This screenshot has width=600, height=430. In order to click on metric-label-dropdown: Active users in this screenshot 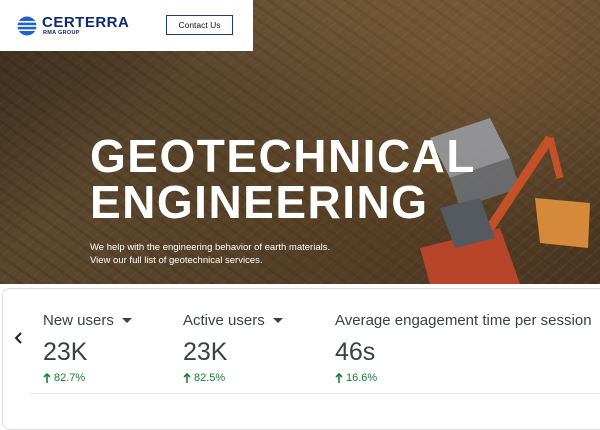, I will do `click(233, 320)`.